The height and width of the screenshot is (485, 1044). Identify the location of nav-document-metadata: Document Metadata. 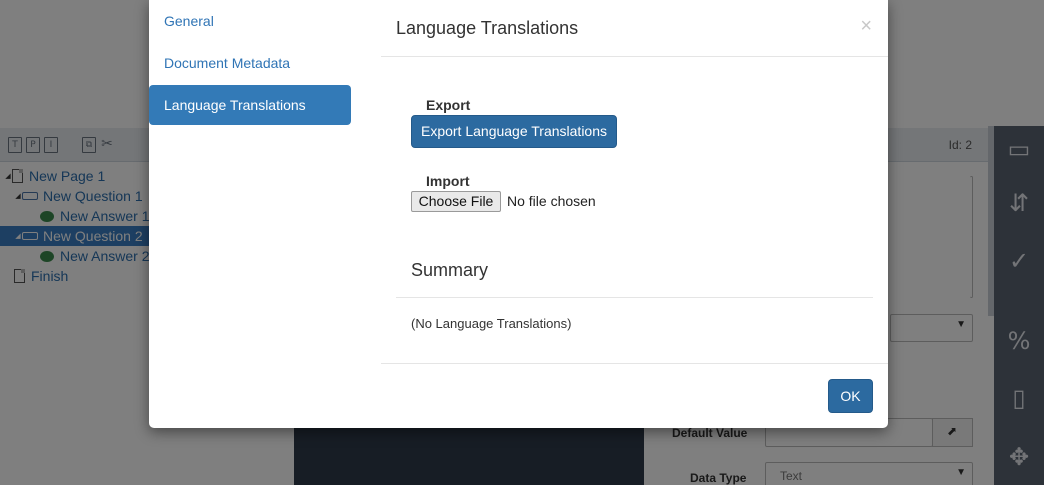
(250, 63).